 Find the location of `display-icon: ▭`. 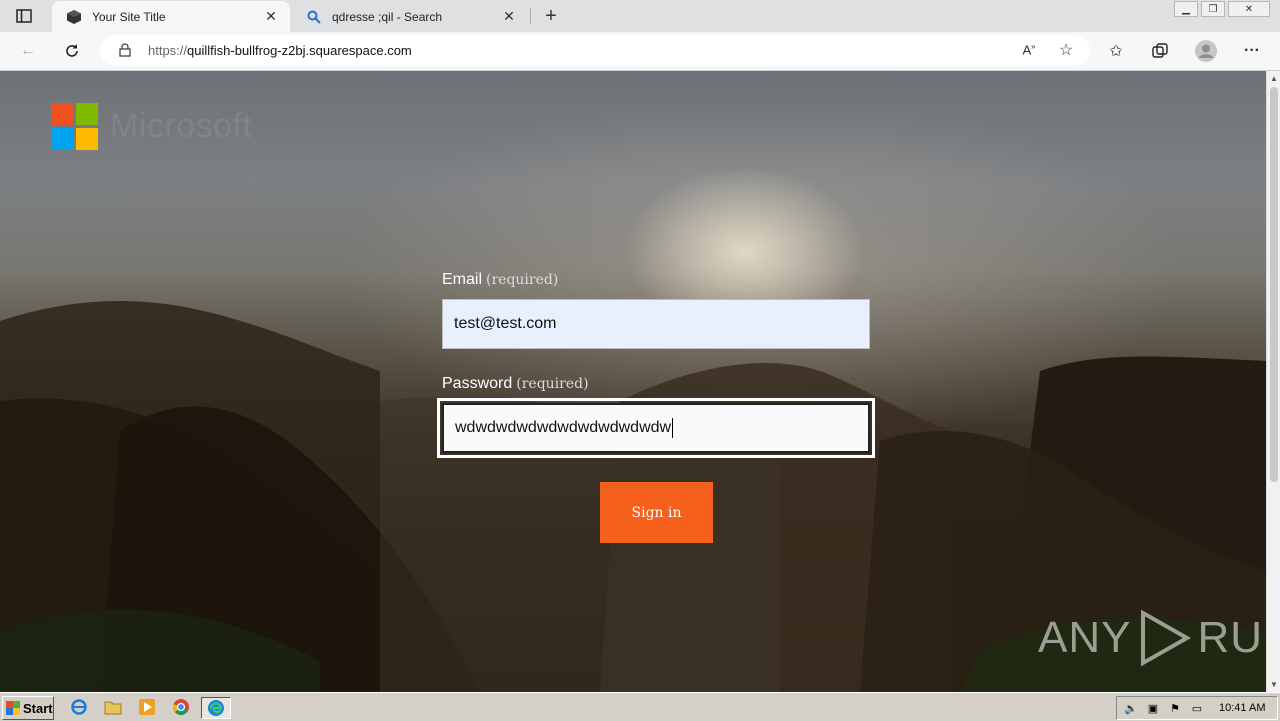

display-icon: ▭ is located at coordinates (1197, 708).